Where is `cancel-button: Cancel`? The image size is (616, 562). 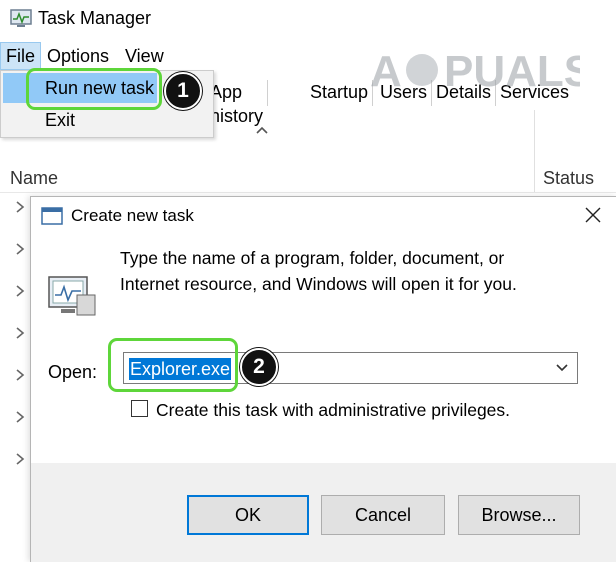 cancel-button: Cancel is located at coordinates (383, 515).